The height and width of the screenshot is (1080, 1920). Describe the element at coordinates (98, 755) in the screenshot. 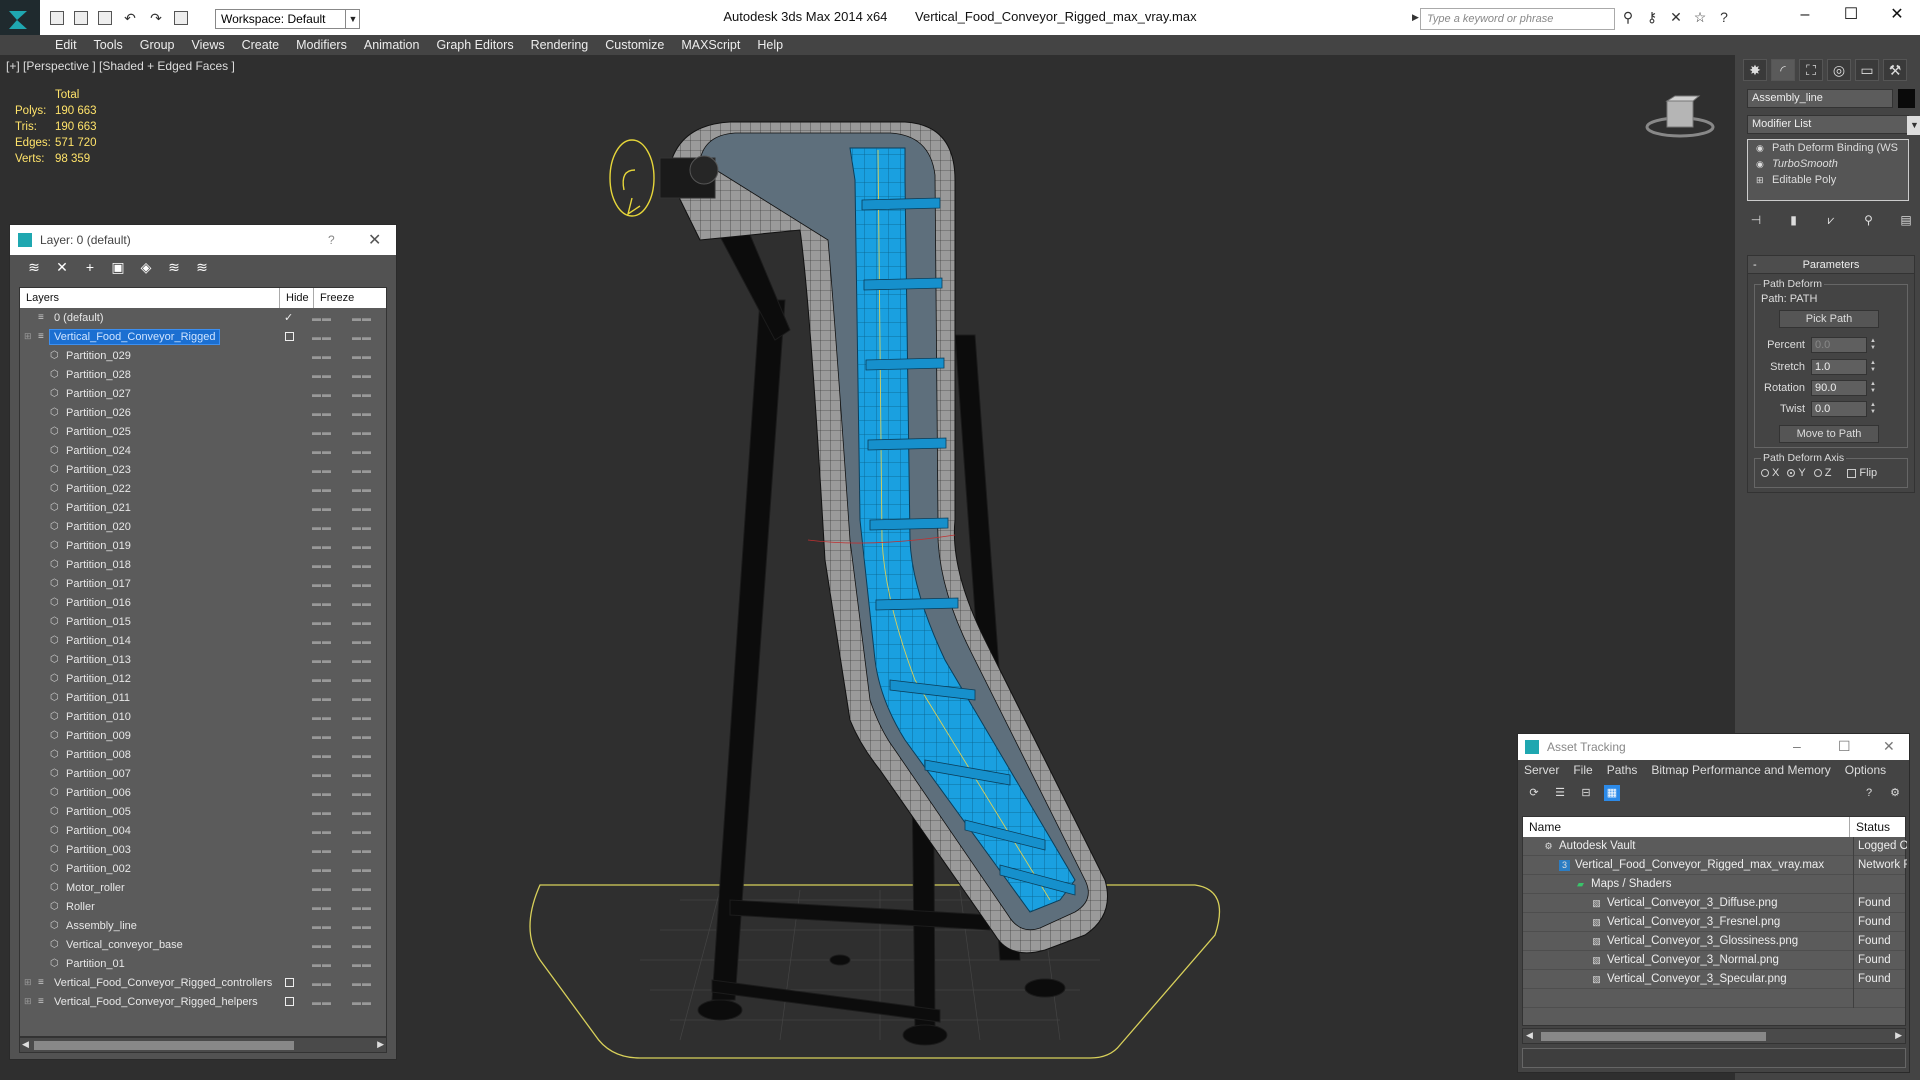

I see `layer-name: Partition_008` at that location.